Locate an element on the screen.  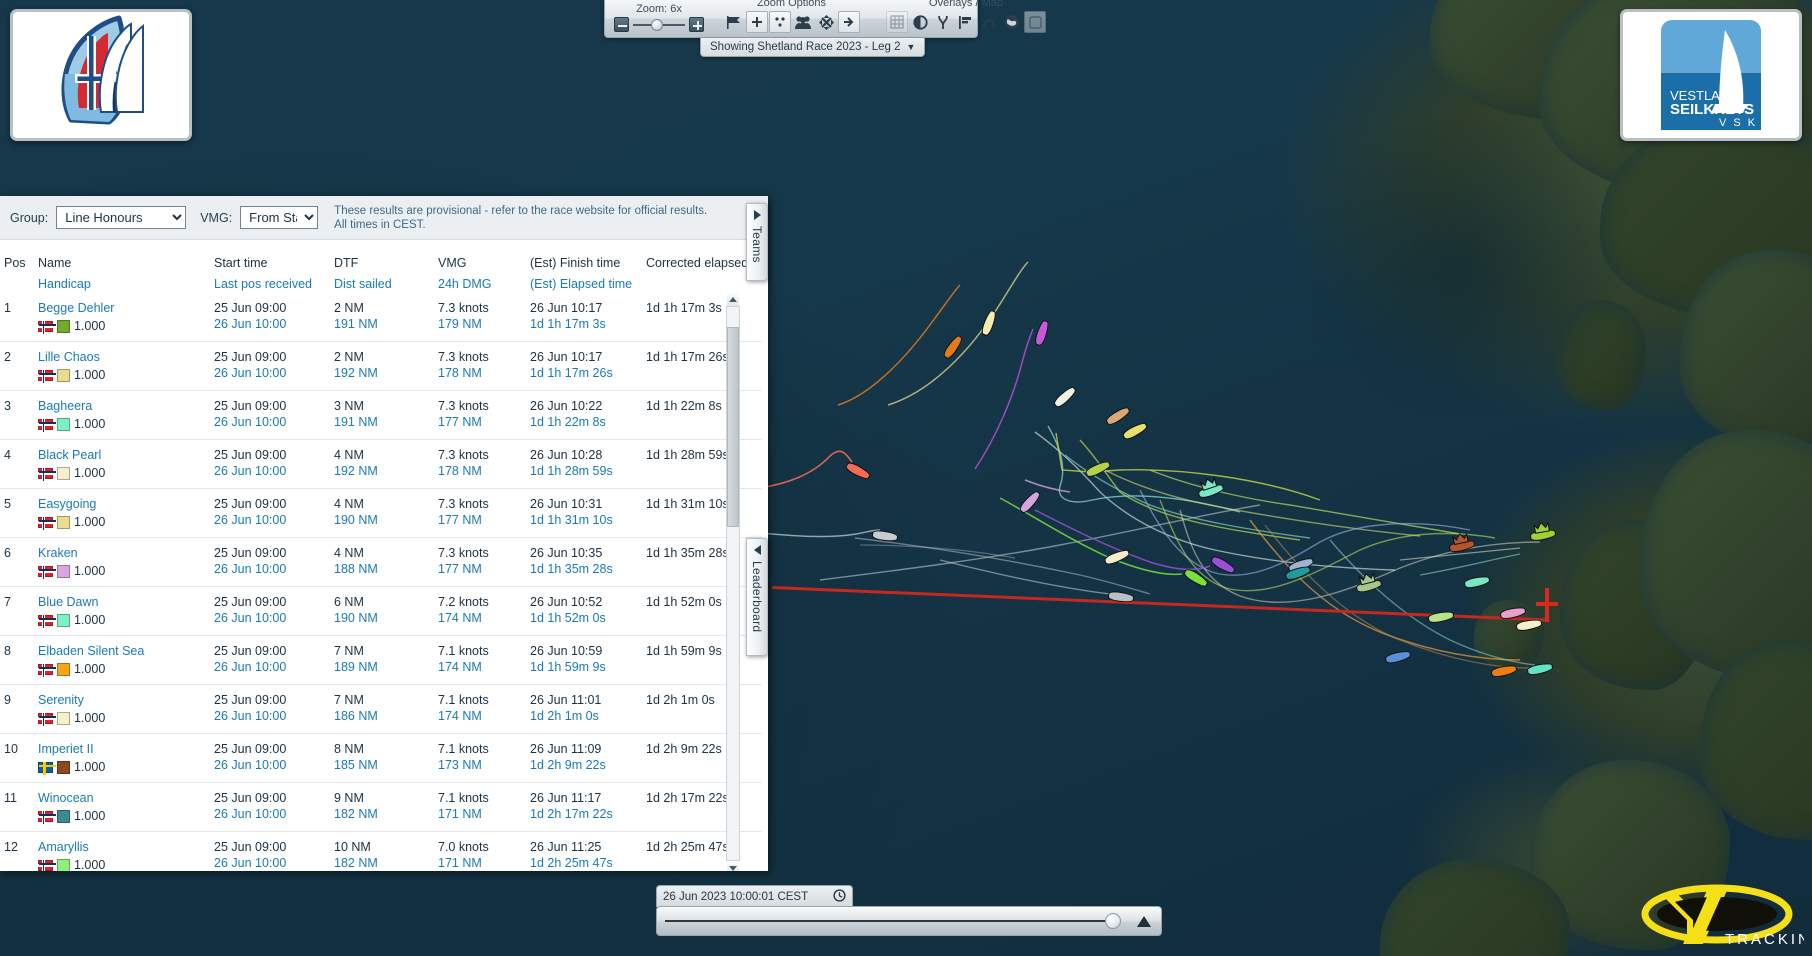
time-slider-track is located at coordinates (893, 921).